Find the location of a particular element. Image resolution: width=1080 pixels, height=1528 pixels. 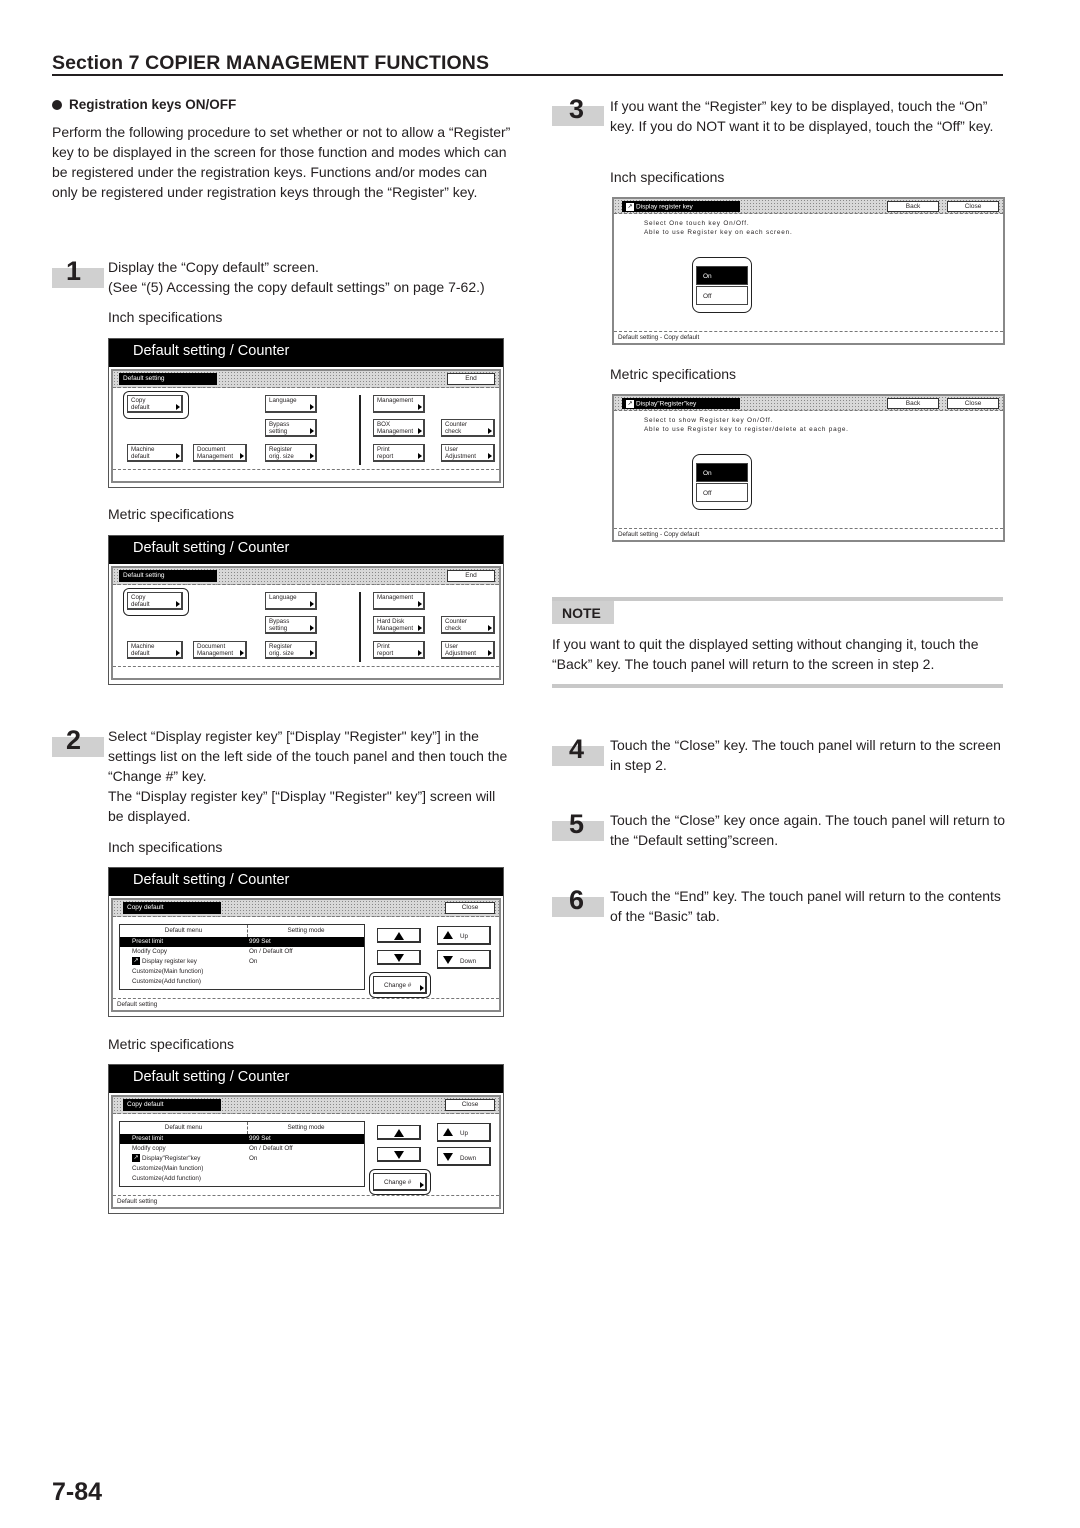

list-item: Modify Copy On / Default Off is located at coordinates (242, 952).